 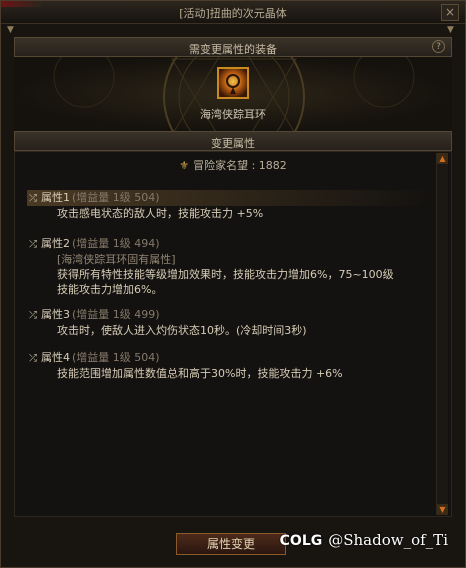 What do you see at coordinates (240, 165) in the screenshot?
I see `fame-label: 冒险家名望 : 1882` at bounding box center [240, 165].